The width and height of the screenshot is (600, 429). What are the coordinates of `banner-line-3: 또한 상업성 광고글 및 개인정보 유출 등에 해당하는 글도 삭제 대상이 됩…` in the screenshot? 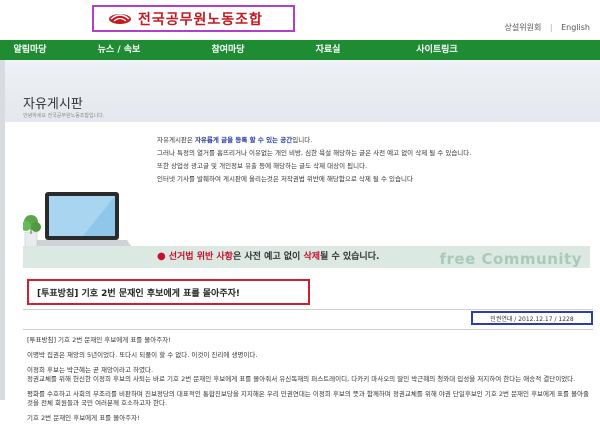 It's located at (262, 166).